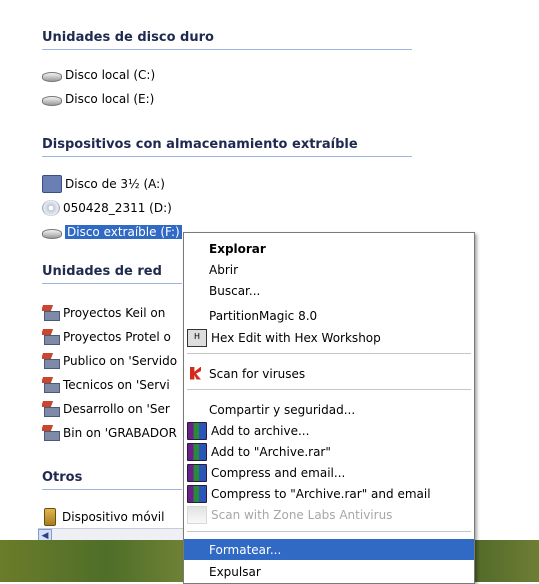  Describe the element at coordinates (197, 514) in the screenshot. I see `zone-labs-icon` at that location.